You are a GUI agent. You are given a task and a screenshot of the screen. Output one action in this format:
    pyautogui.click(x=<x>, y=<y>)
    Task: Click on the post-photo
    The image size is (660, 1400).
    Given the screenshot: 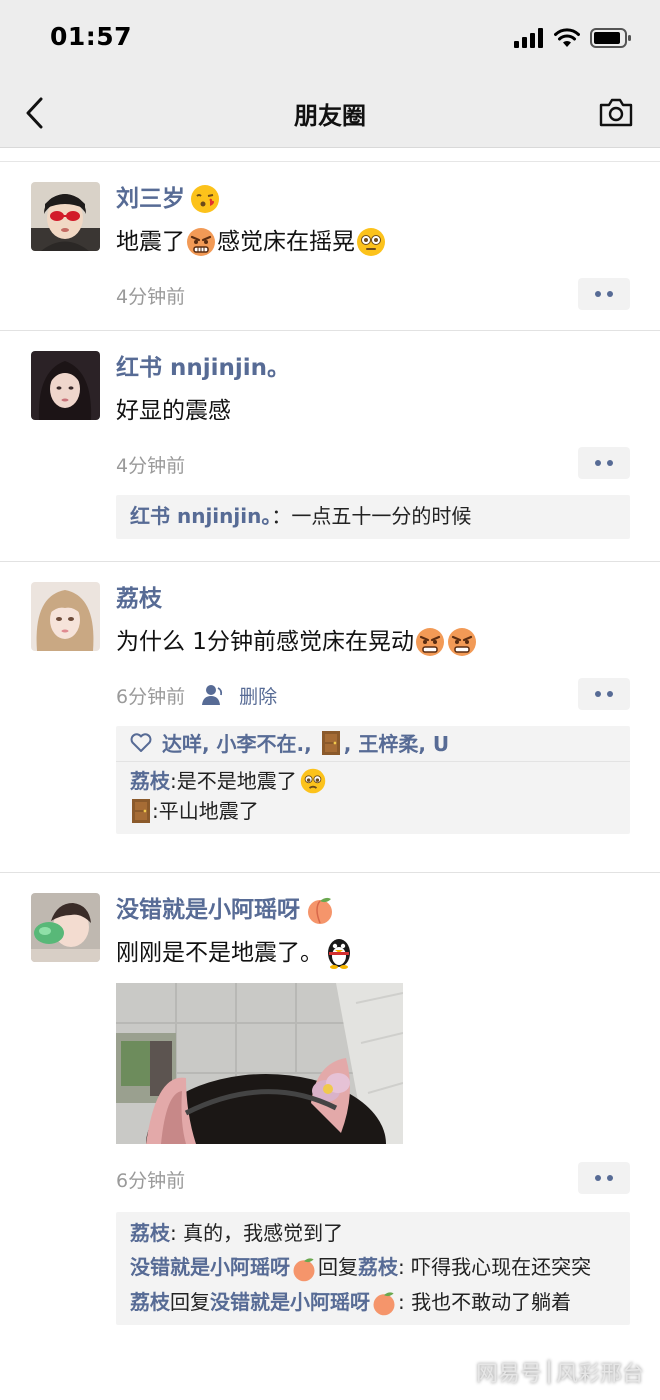 What is the action you would take?
    pyautogui.click(x=259, y=1063)
    